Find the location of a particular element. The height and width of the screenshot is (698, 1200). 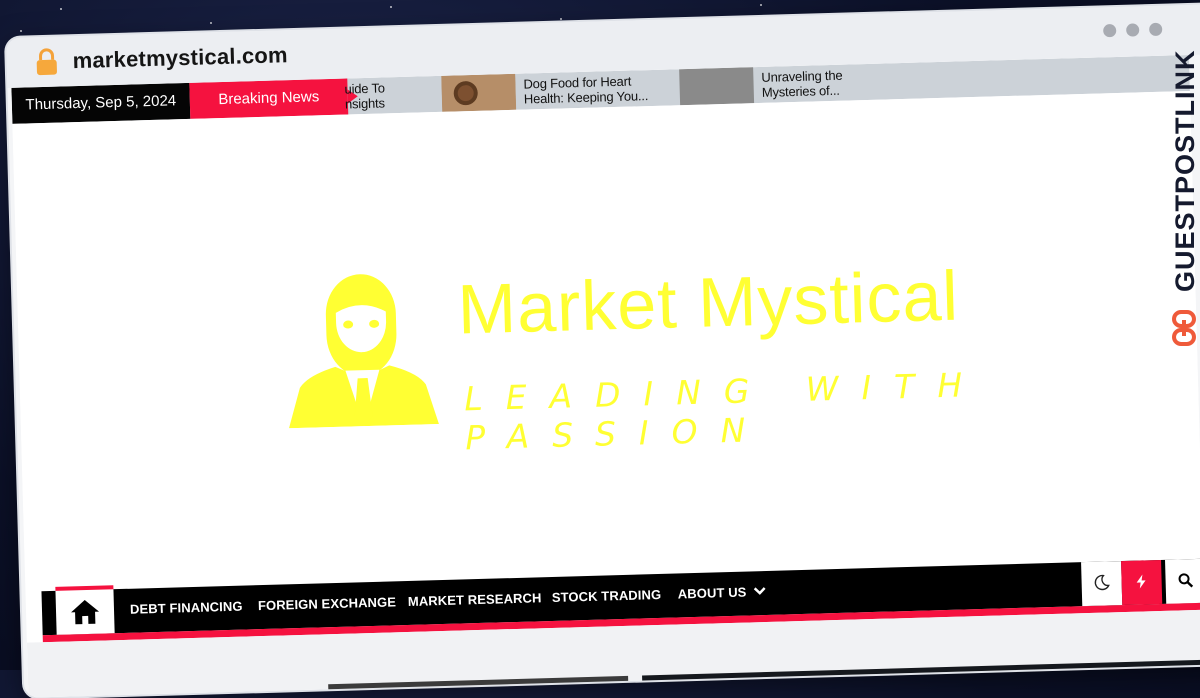

lightning-icon is located at coordinates (1141, 581).